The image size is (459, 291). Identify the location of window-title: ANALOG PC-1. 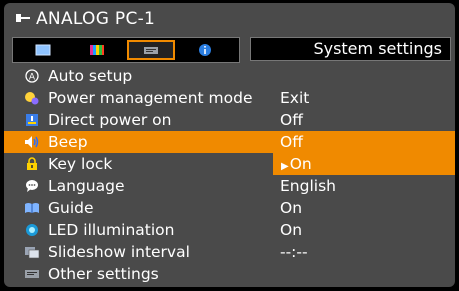
(96, 19).